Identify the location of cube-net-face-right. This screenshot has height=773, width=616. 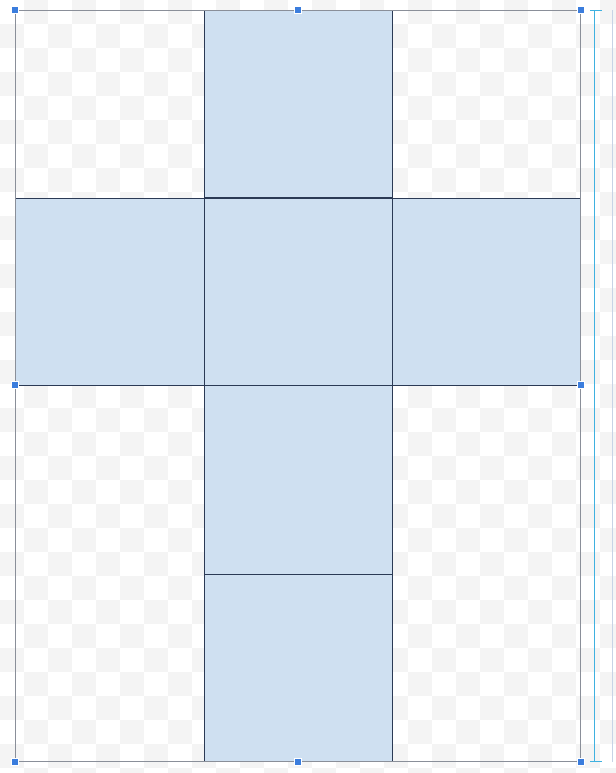
(486, 292).